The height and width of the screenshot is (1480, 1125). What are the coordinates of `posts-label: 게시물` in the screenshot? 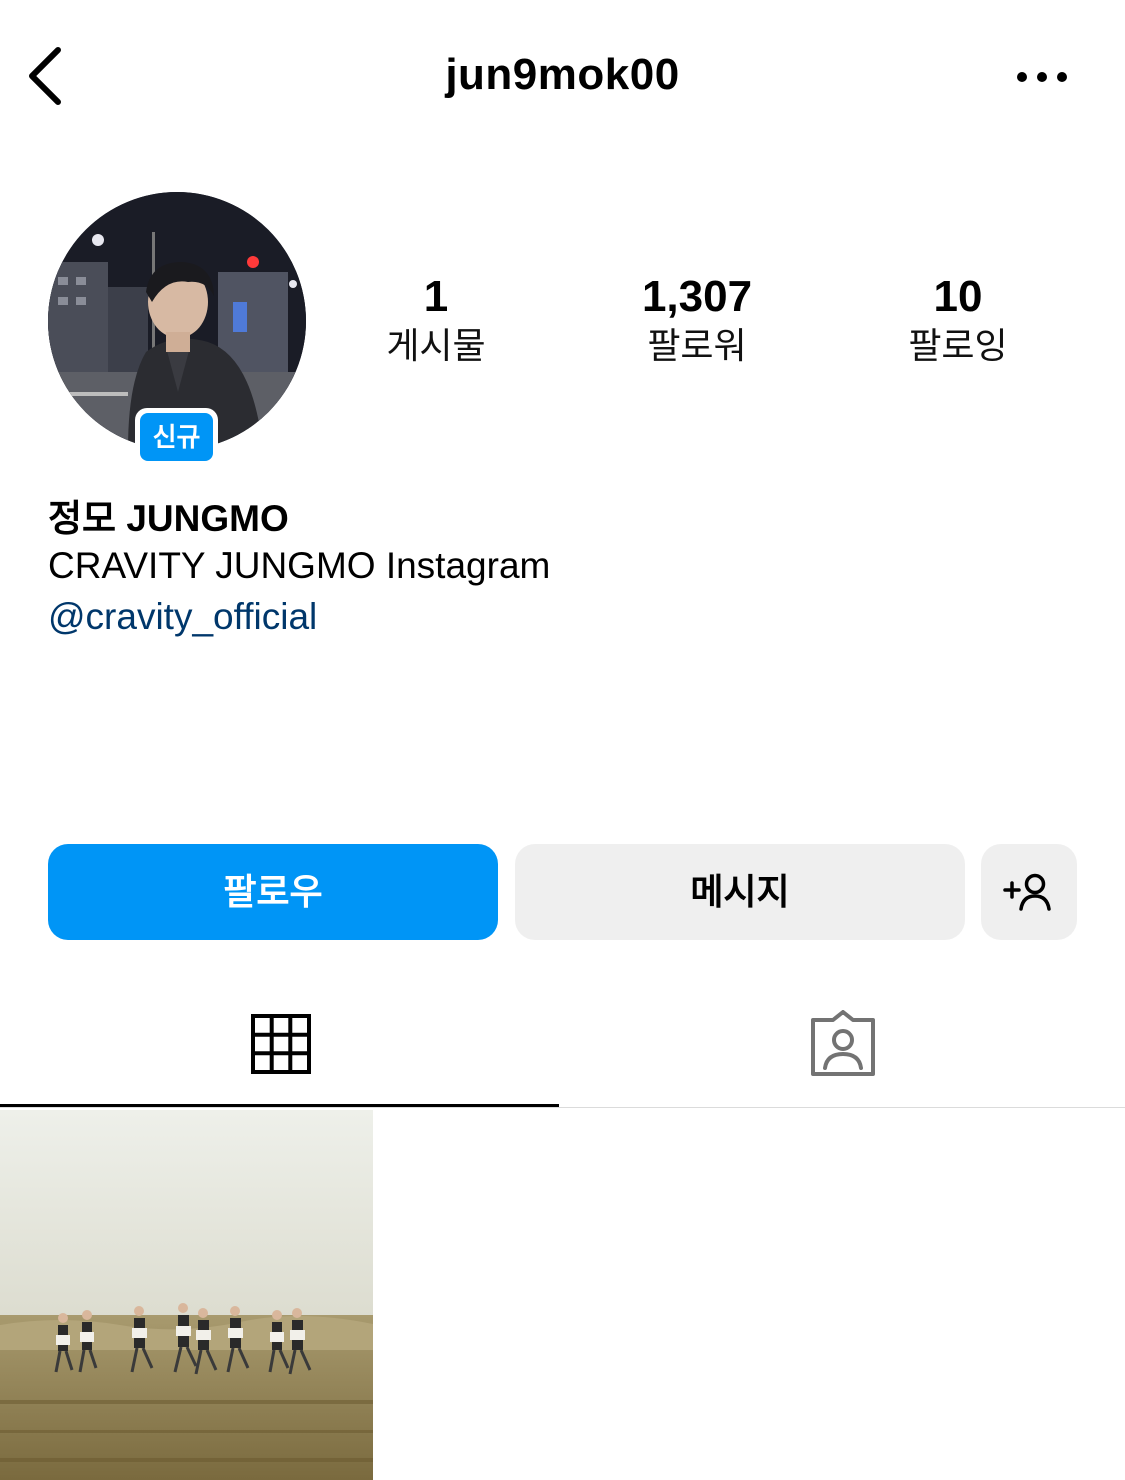 It's located at (436, 345).